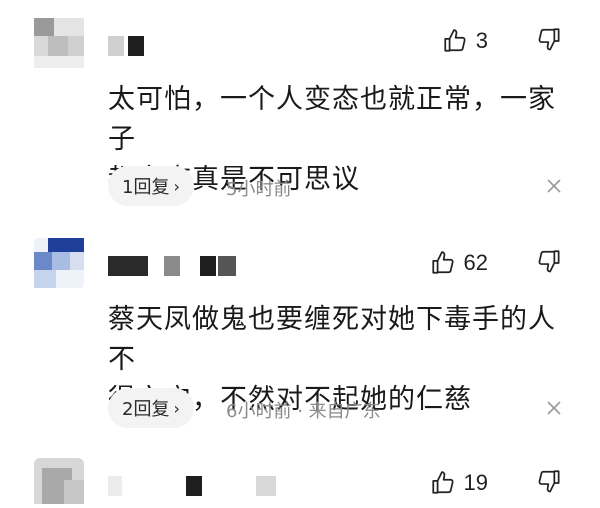 The width and height of the screenshot is (600, 508). What do you see at coordinates (146, 409) in the screenshot?
I see `reply-count: 2回复` at bounding box center [146, 409].